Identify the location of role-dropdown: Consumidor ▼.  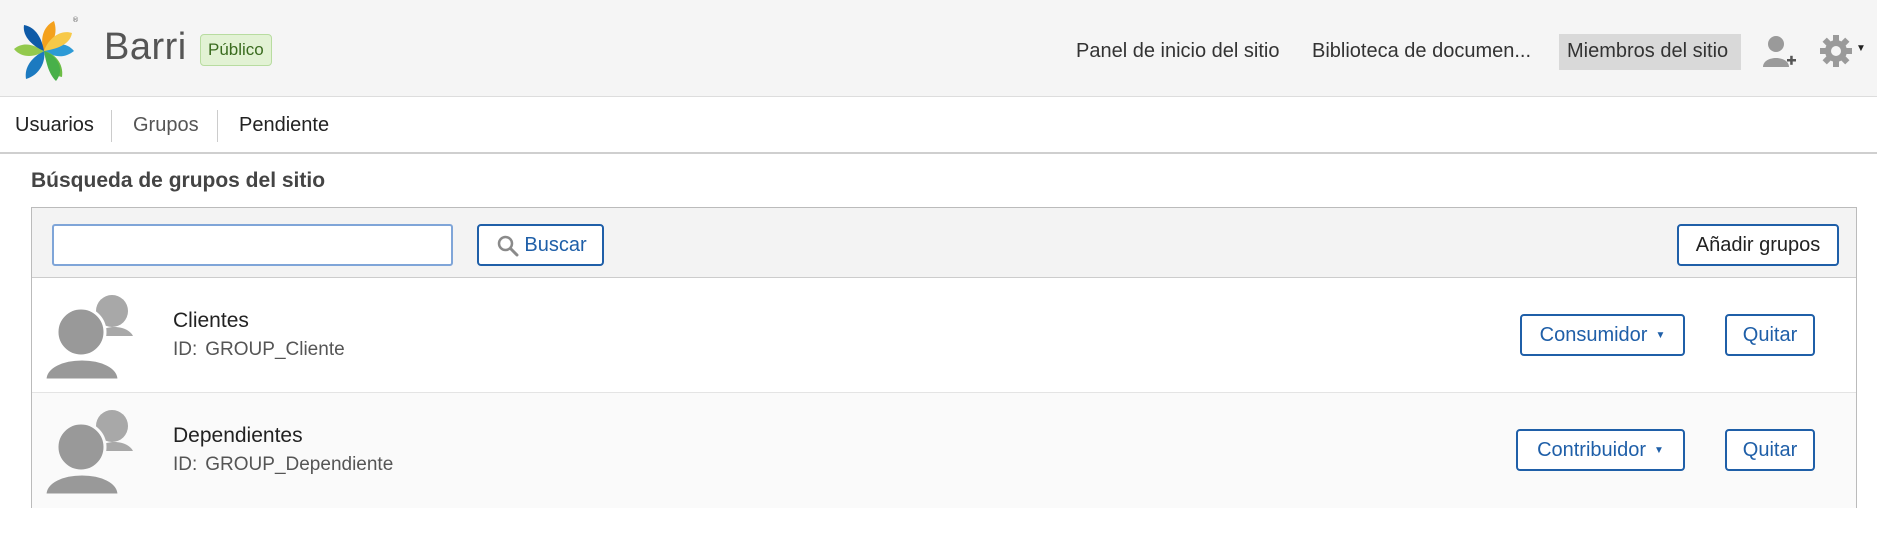
(1602, 335).